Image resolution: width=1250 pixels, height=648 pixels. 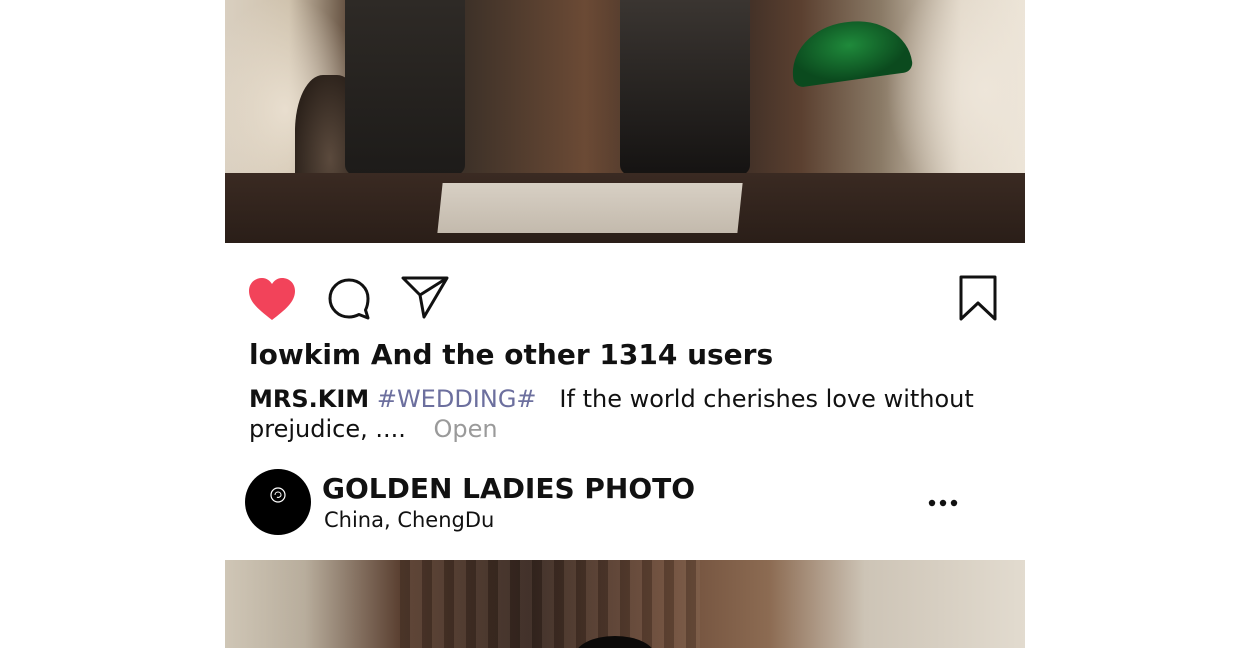 What do you see at coordinates (511, 354) in the screenshot?
I see `likes-summary: lowkim And the other 1314 users` at bounding box center [511, 354].